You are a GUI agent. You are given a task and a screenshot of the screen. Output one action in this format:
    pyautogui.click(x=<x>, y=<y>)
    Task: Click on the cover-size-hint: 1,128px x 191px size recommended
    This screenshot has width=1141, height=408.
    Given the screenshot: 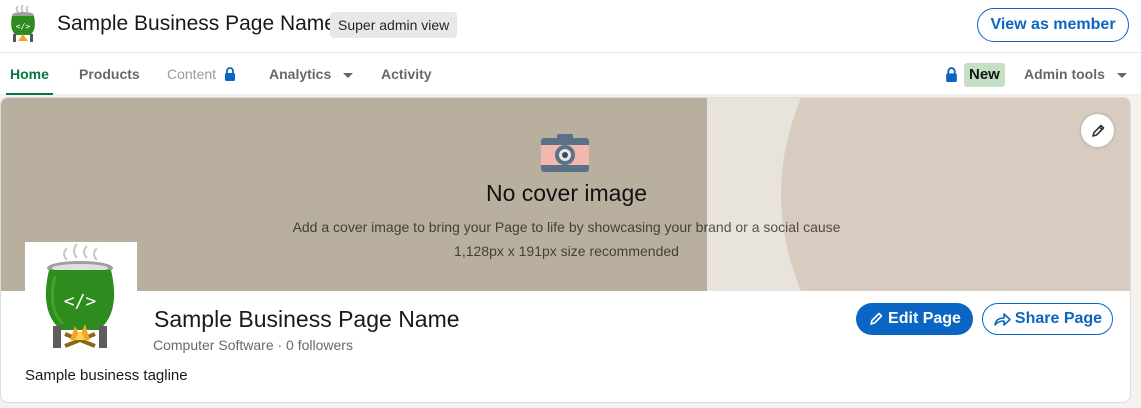 What is the action you would take?
    pyautogui.click(x=566, y=251)
    